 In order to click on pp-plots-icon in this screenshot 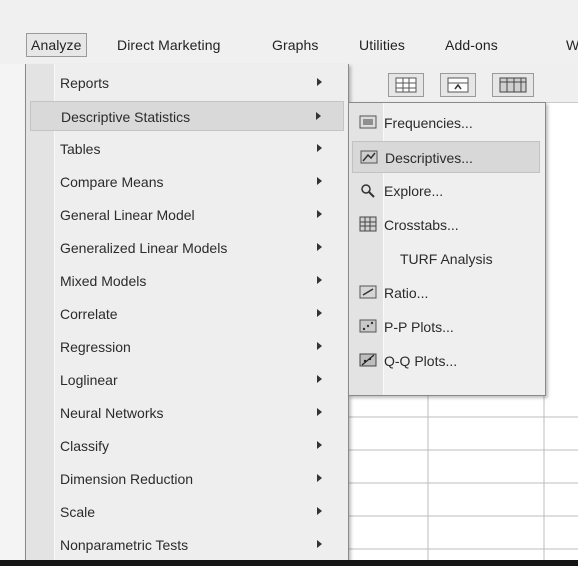, I will do `click(368, 326)`.